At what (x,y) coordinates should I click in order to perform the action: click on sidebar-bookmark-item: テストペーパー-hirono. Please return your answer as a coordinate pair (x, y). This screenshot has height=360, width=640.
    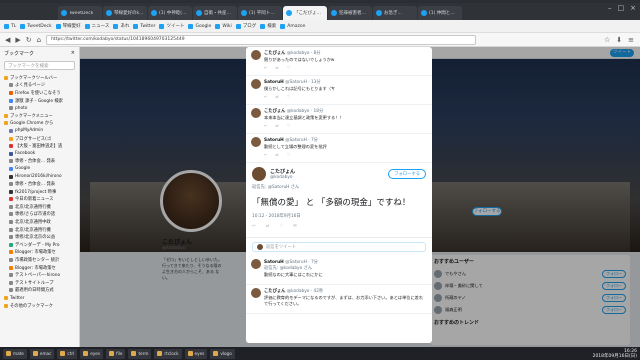
    Looking at the image, I should click on (39, 275).